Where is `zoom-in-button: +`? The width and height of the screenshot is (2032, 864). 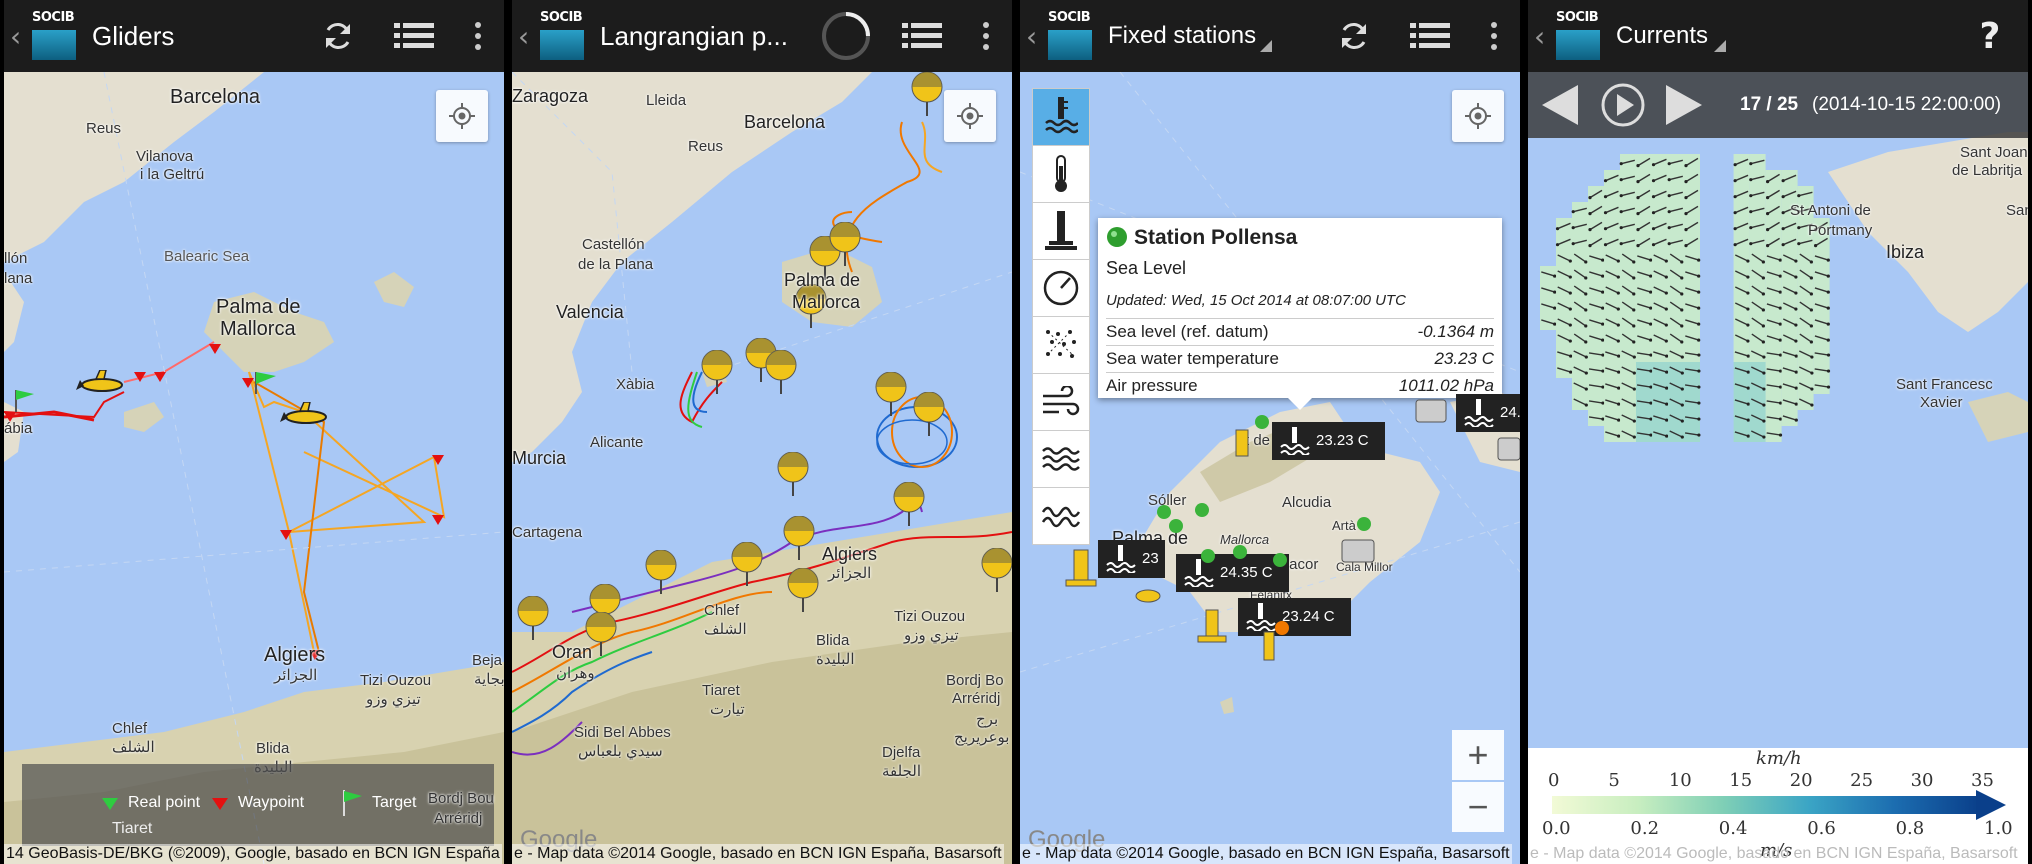
zoom-in-button: + is located at coordinates (1478, 755).